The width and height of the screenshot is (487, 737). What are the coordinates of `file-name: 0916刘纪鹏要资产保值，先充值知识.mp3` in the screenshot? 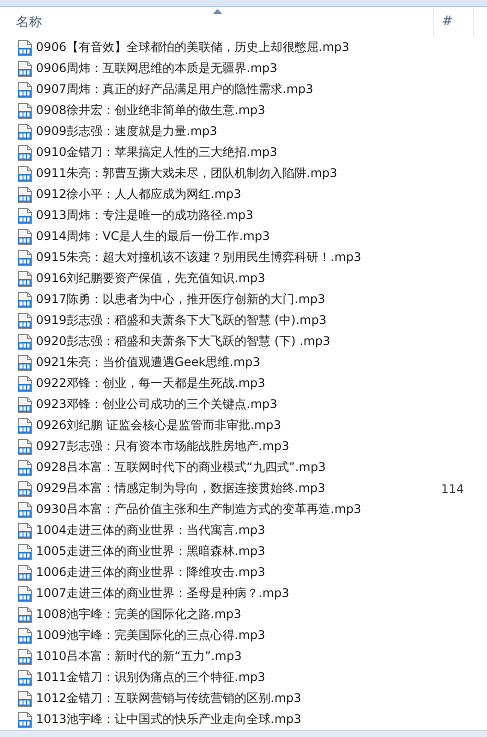 It's located at (151, 278).